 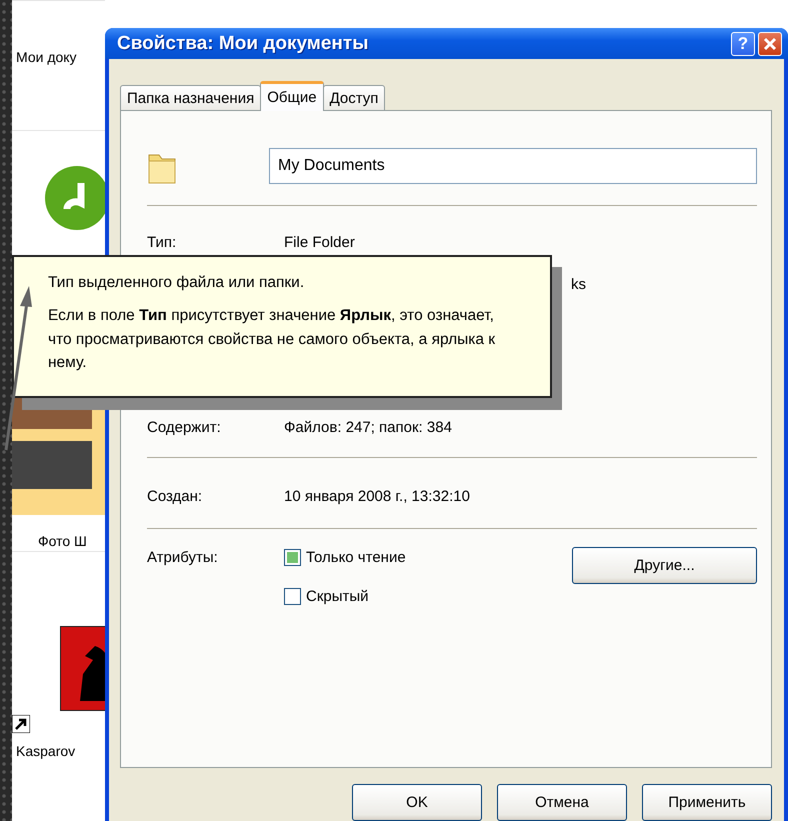 I want to click on covered-text: ks, so click(x=578, y=284).